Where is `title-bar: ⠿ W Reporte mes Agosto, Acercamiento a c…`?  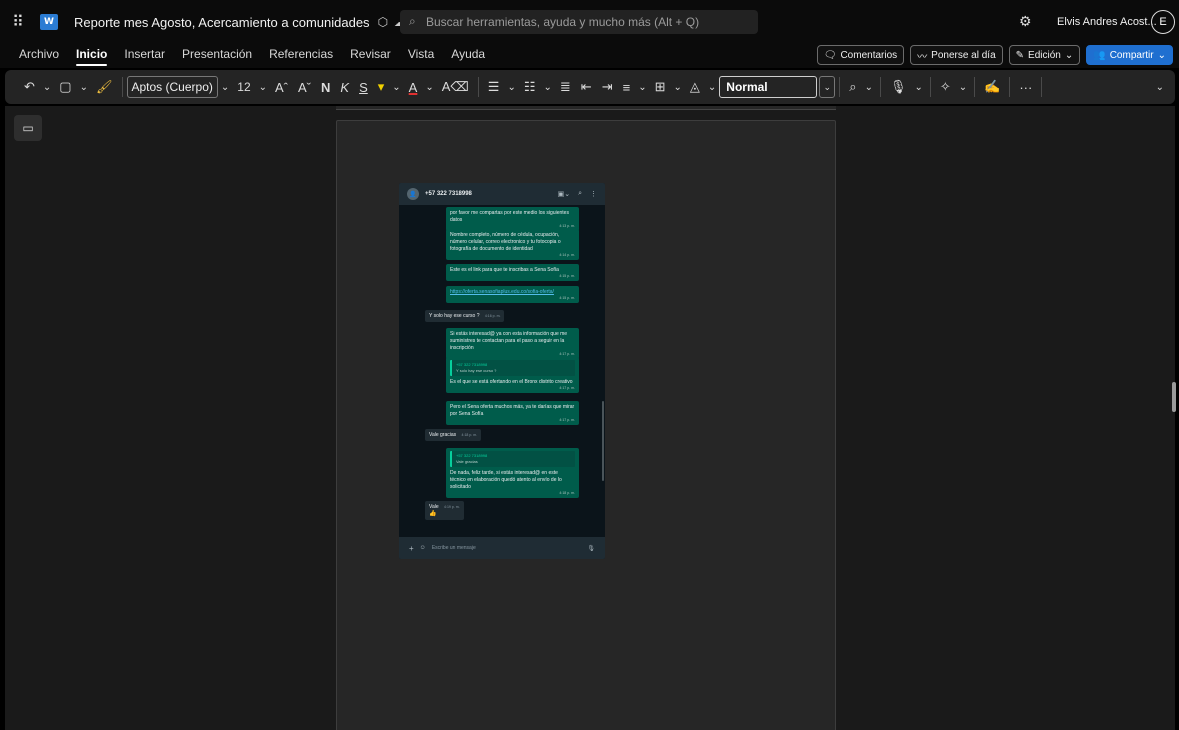 title-bar: ⠿ W Reporte mes Agosto, Acercamiento a c… is located at coordinates (589, 22).